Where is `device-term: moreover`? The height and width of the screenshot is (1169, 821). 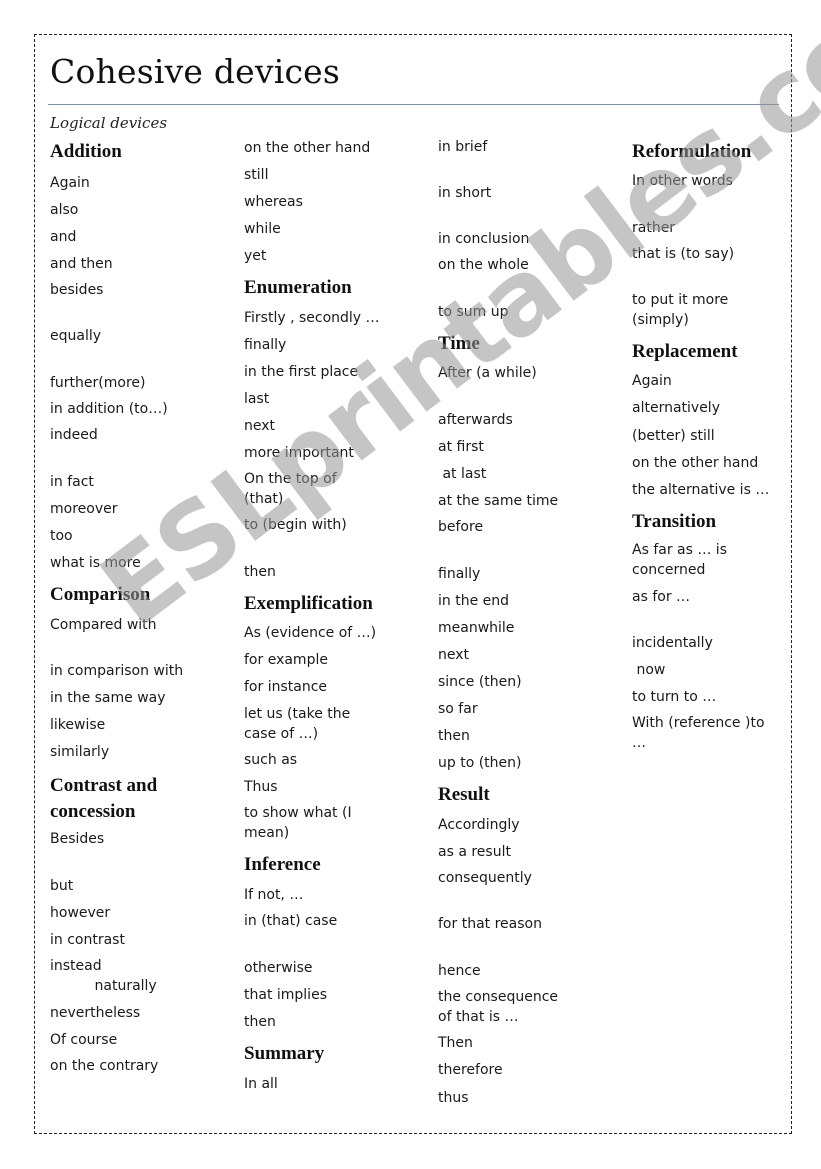
device-term: moreover is located at coordinates (84, 509).